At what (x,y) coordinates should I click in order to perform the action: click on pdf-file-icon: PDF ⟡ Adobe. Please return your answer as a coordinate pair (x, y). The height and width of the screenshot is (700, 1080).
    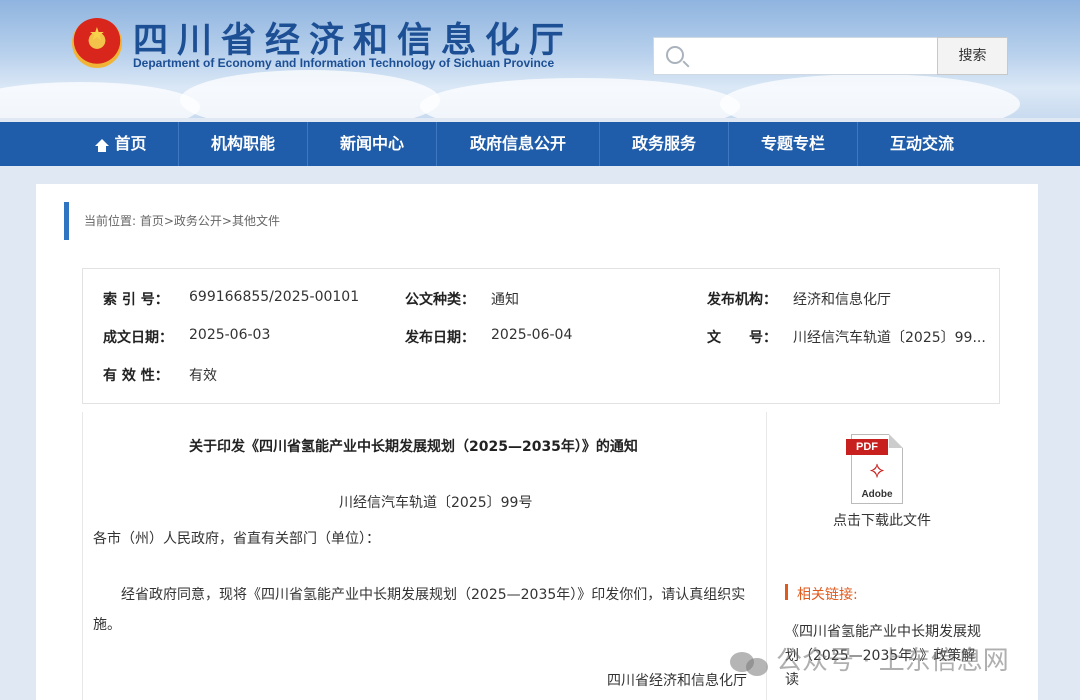
    Looking at the image, I should click on (874, 469).